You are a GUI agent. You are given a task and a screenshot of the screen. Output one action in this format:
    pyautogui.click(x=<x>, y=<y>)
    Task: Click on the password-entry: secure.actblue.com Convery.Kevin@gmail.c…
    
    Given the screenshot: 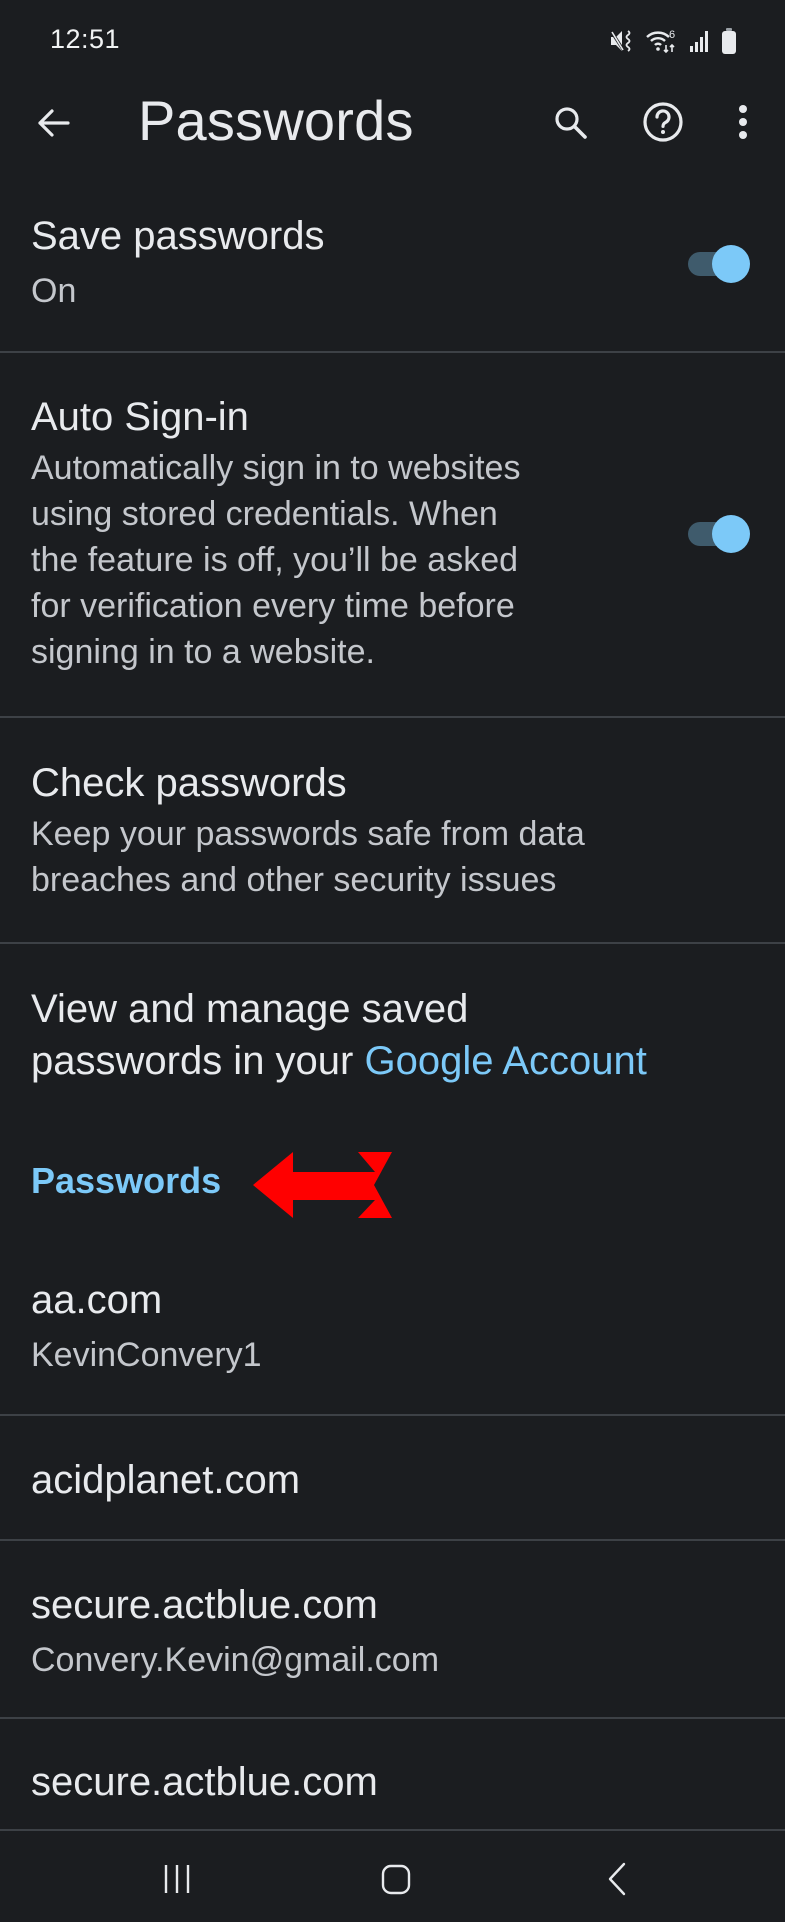 What is the action you would take?
    pyautogui.click(x=392, y=1632)
    